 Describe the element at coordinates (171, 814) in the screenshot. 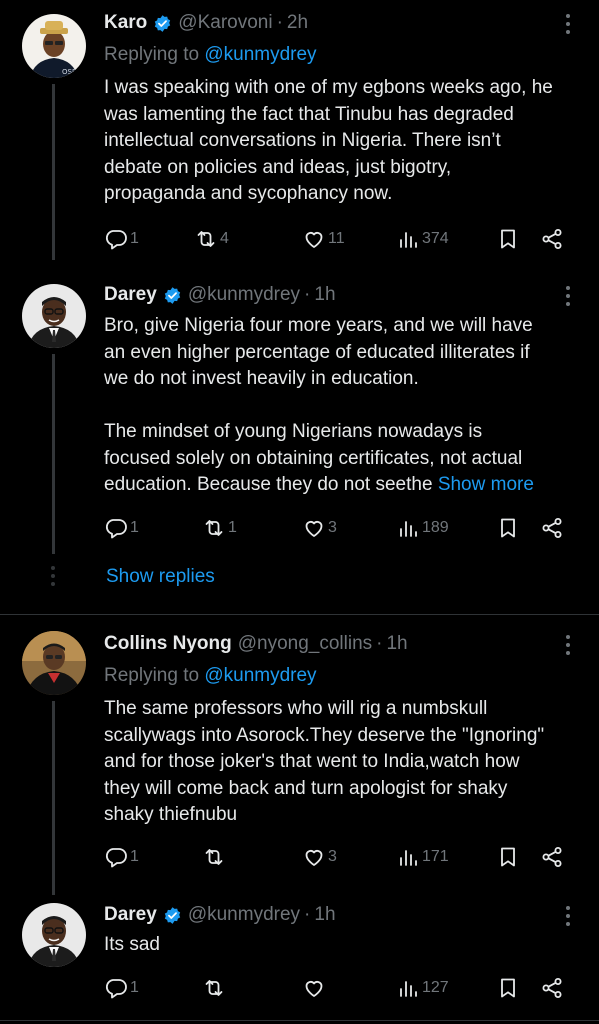

I see `tweet-text-line: shaky thiefnubu` at that location.